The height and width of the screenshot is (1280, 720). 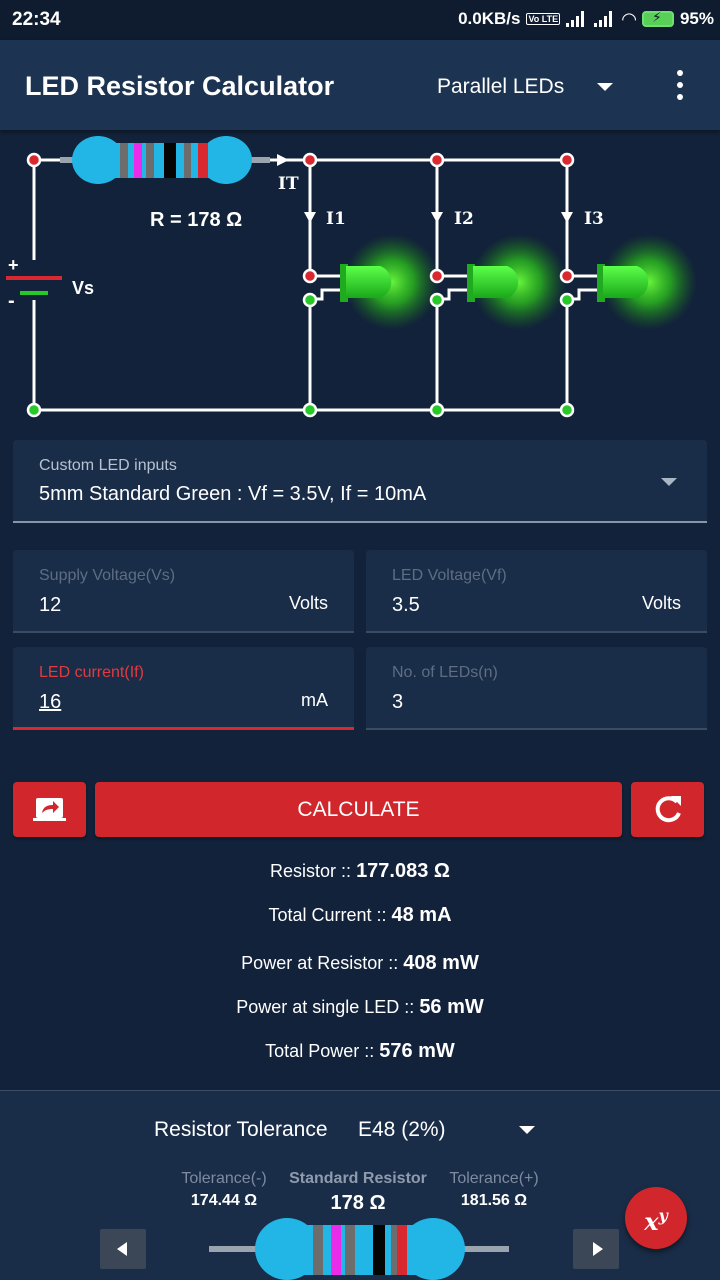 I want to click on result-total-power: Total Power :: 576 mW, so click(x=360, y=1051).